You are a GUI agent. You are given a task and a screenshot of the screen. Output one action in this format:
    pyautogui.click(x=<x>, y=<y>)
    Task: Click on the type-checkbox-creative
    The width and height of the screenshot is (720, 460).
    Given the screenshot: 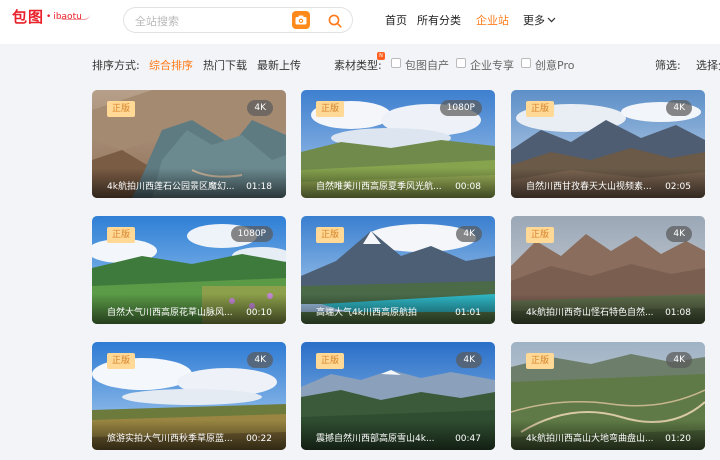 What is the action you would take?
    pyautogui.click(x=526, y=63)
    